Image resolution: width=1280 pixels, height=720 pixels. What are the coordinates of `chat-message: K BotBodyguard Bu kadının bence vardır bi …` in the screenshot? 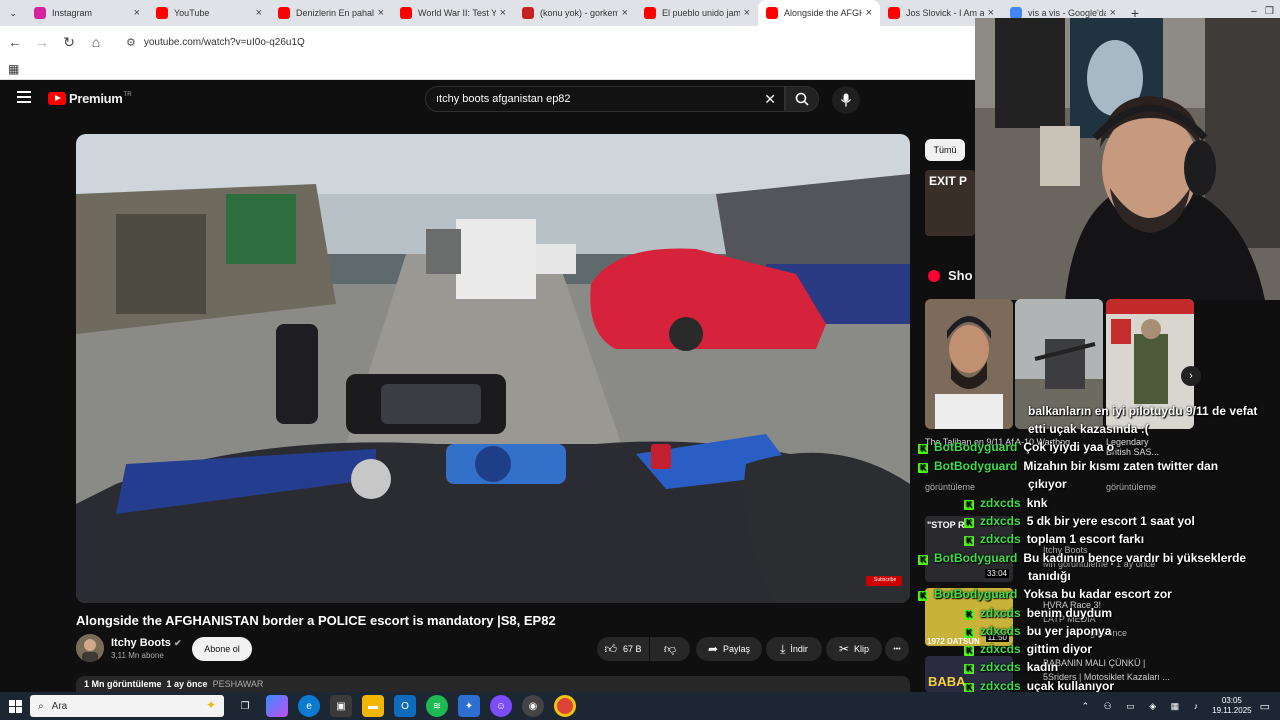 It's located at (1082, 558).